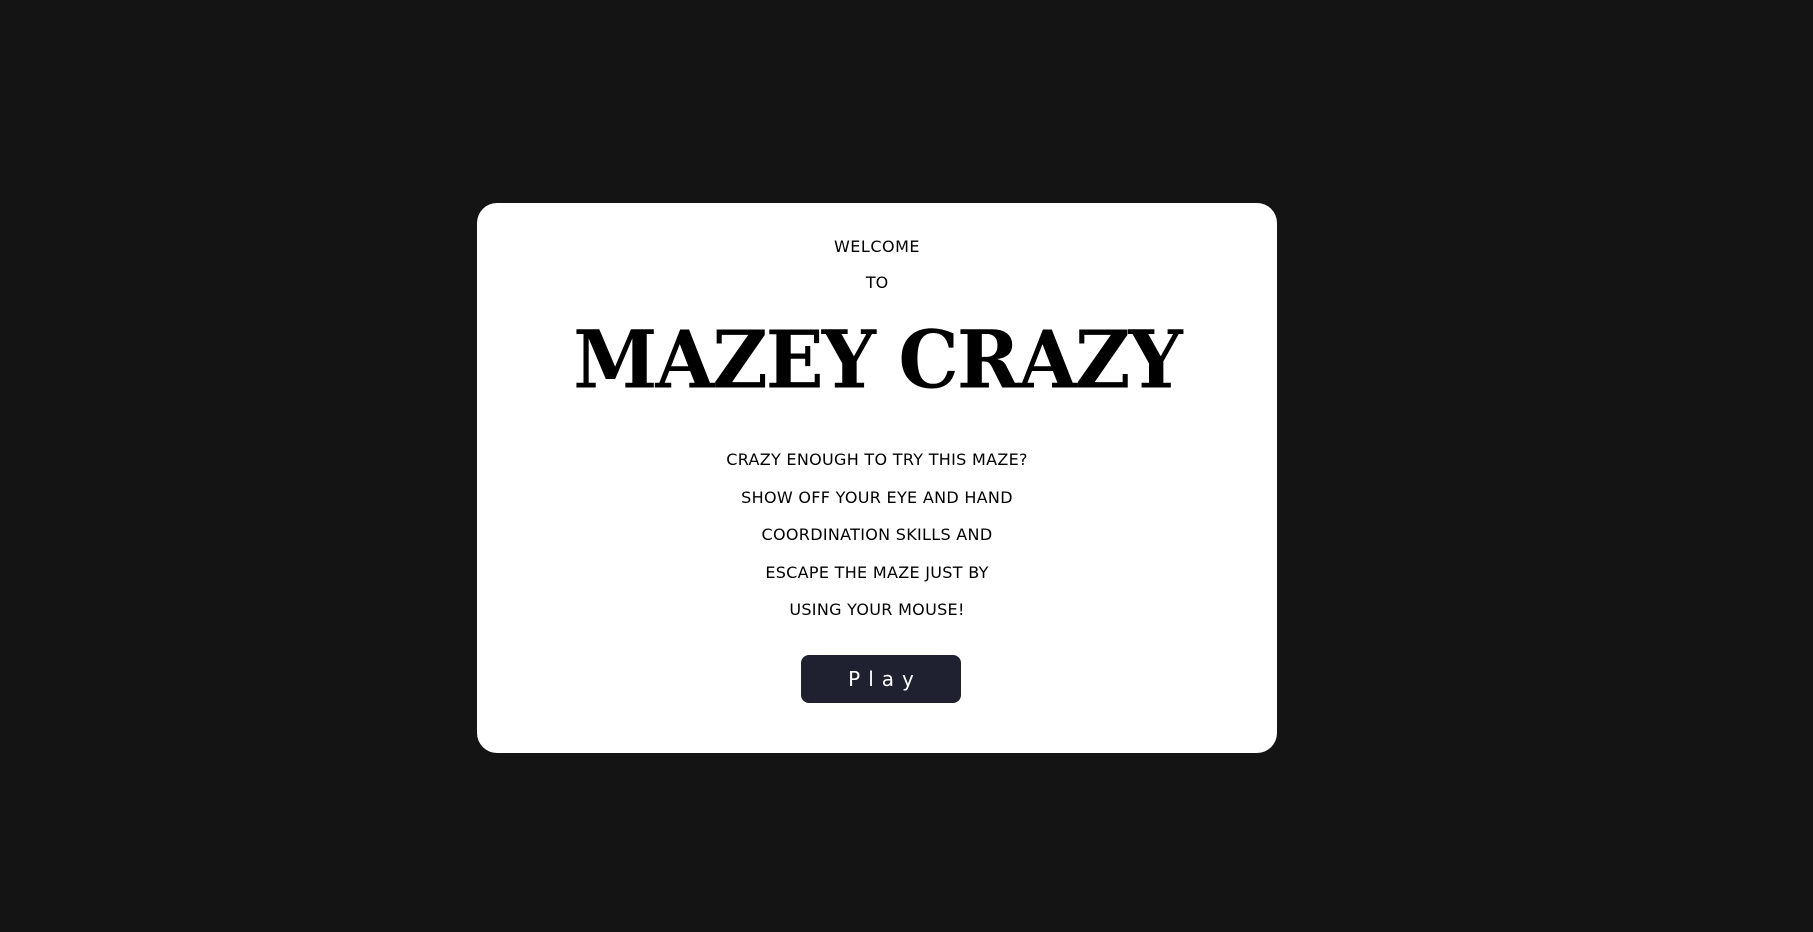  What do you see at coordinates (877, 282) in the screenshot?
I see `to-text: TO` at bounding box center [877, 282].